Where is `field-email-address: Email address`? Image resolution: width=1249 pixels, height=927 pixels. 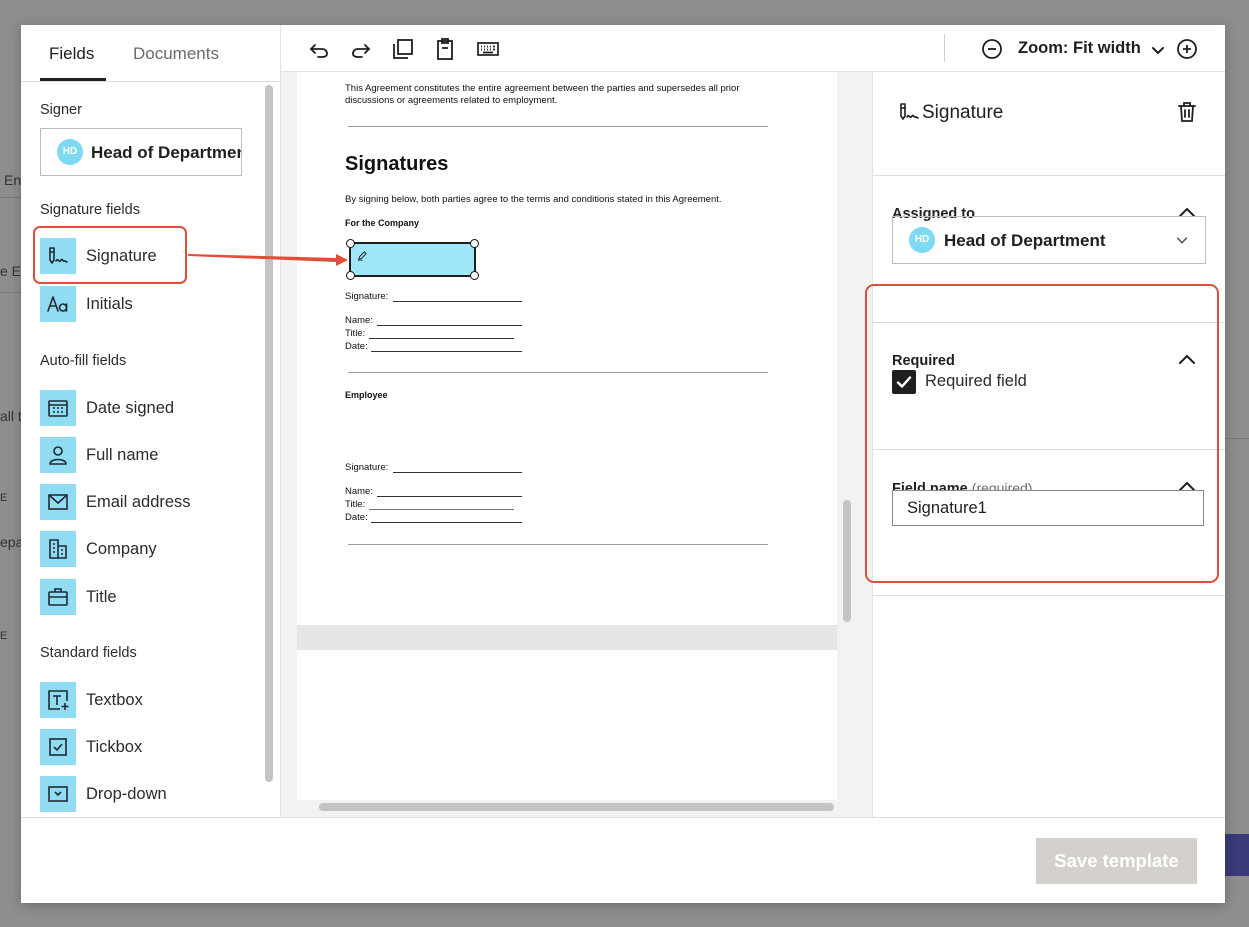
field-email-address: Email address is located at coordinates (145, 502).